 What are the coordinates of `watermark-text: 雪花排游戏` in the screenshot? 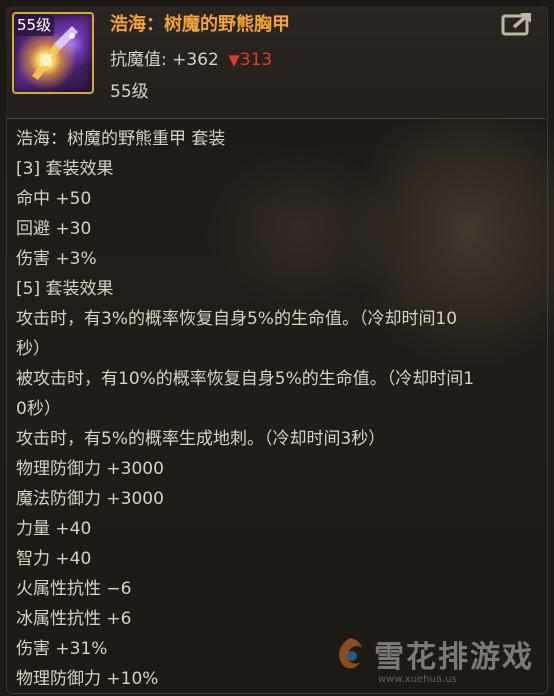 It's located at (454, 657).